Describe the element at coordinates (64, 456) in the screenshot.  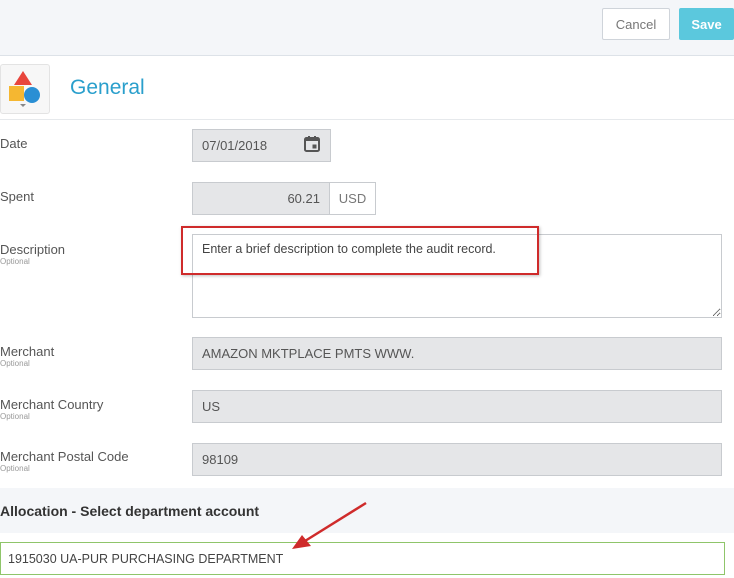
I see `merchant-postal-code-label-text: Merchant Postal Code` at that location.